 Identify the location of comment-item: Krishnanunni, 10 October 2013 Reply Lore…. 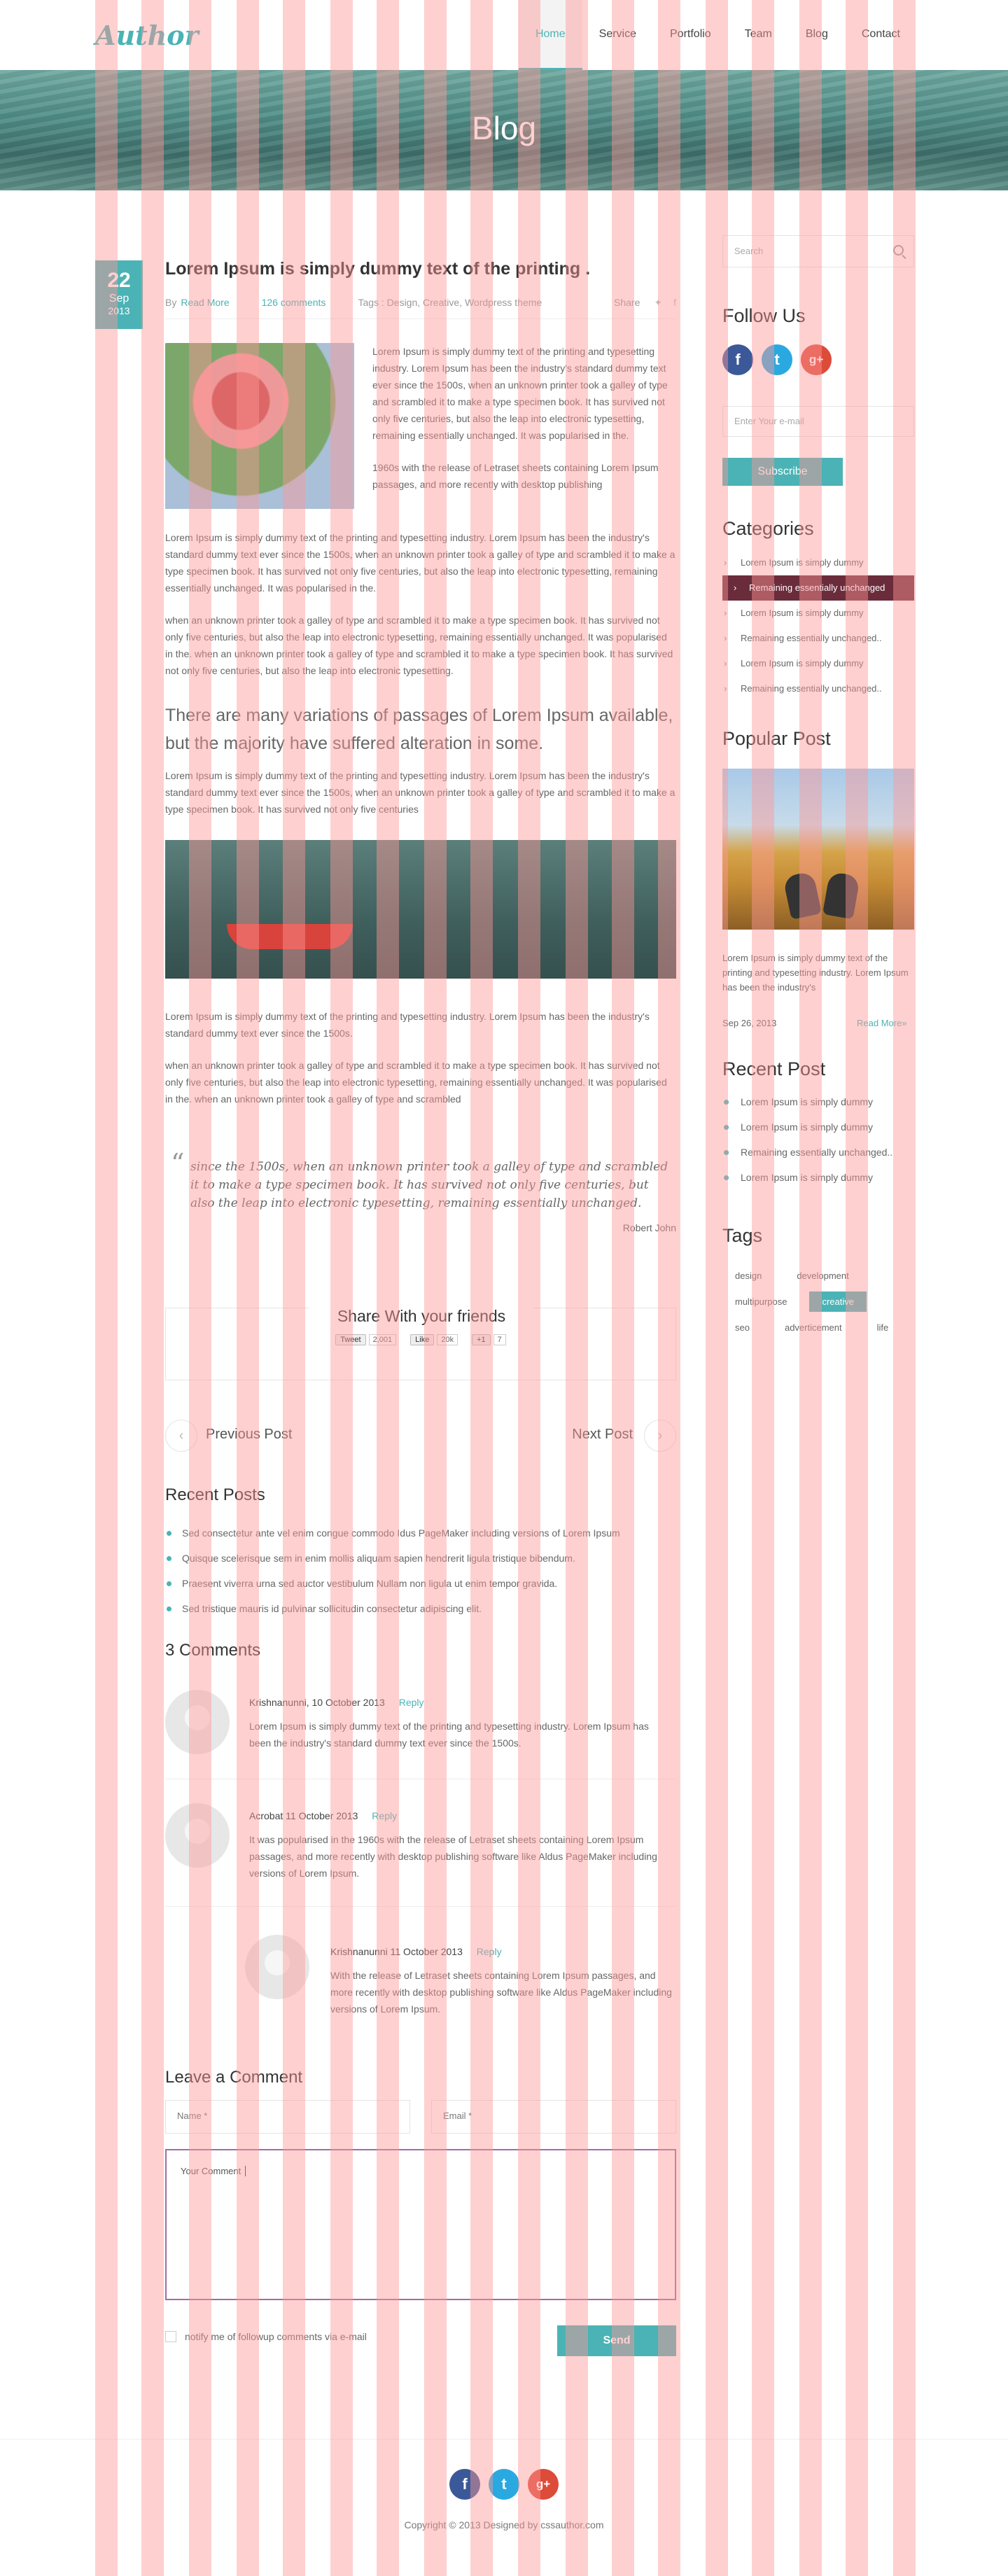
(420, 1729).